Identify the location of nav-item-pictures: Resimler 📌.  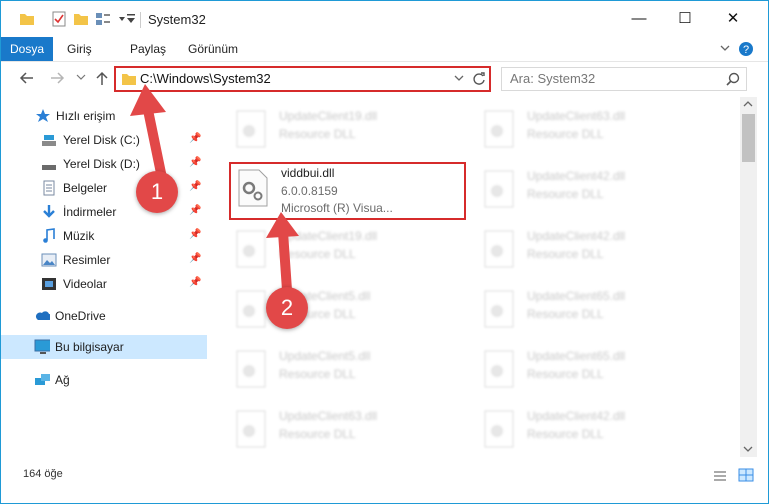
(104, 260).